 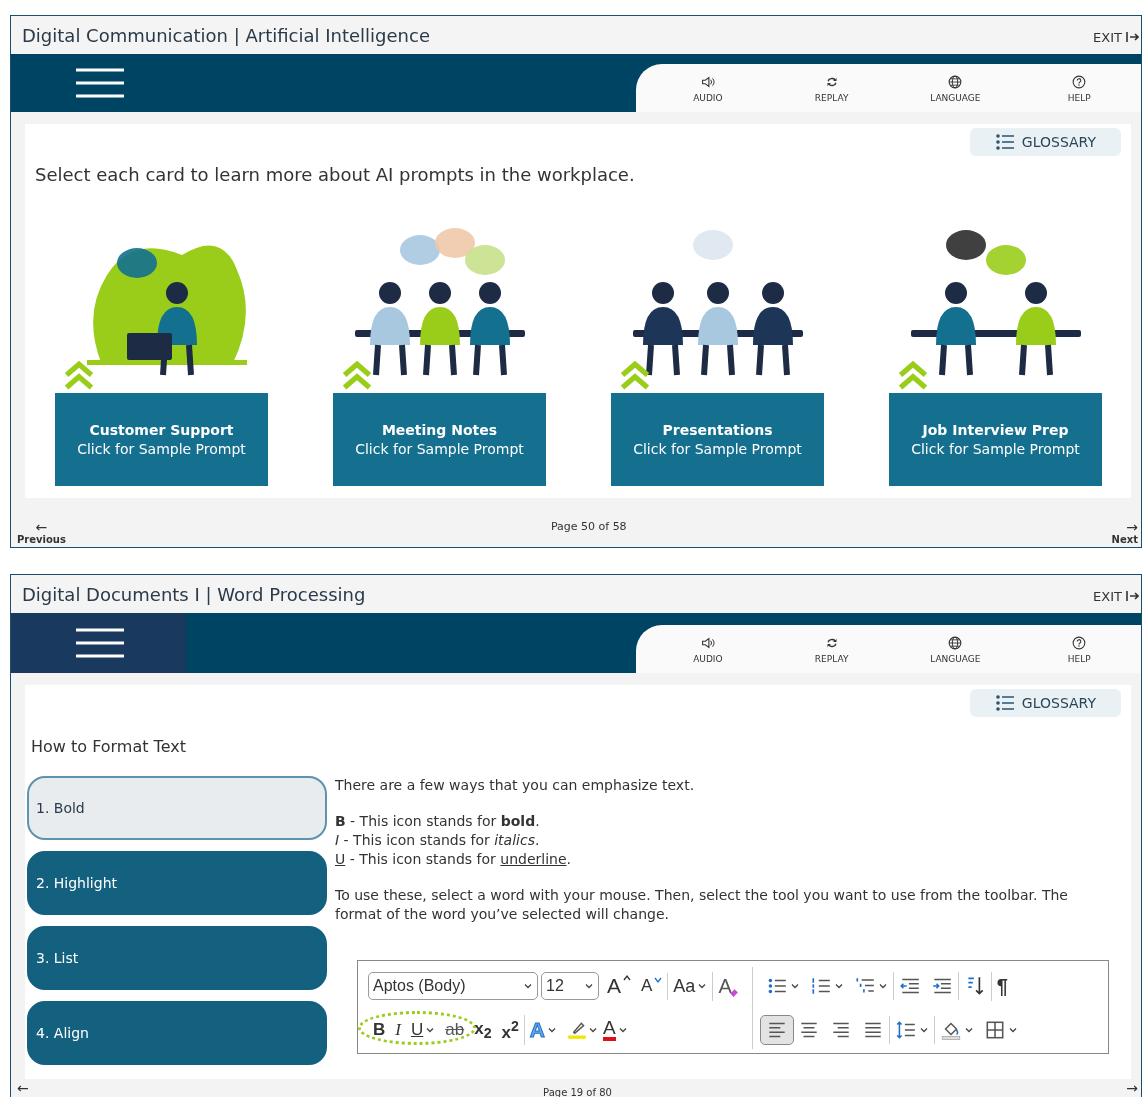 I want to click on line-spacing-icon, so click(x=905, y=1030).